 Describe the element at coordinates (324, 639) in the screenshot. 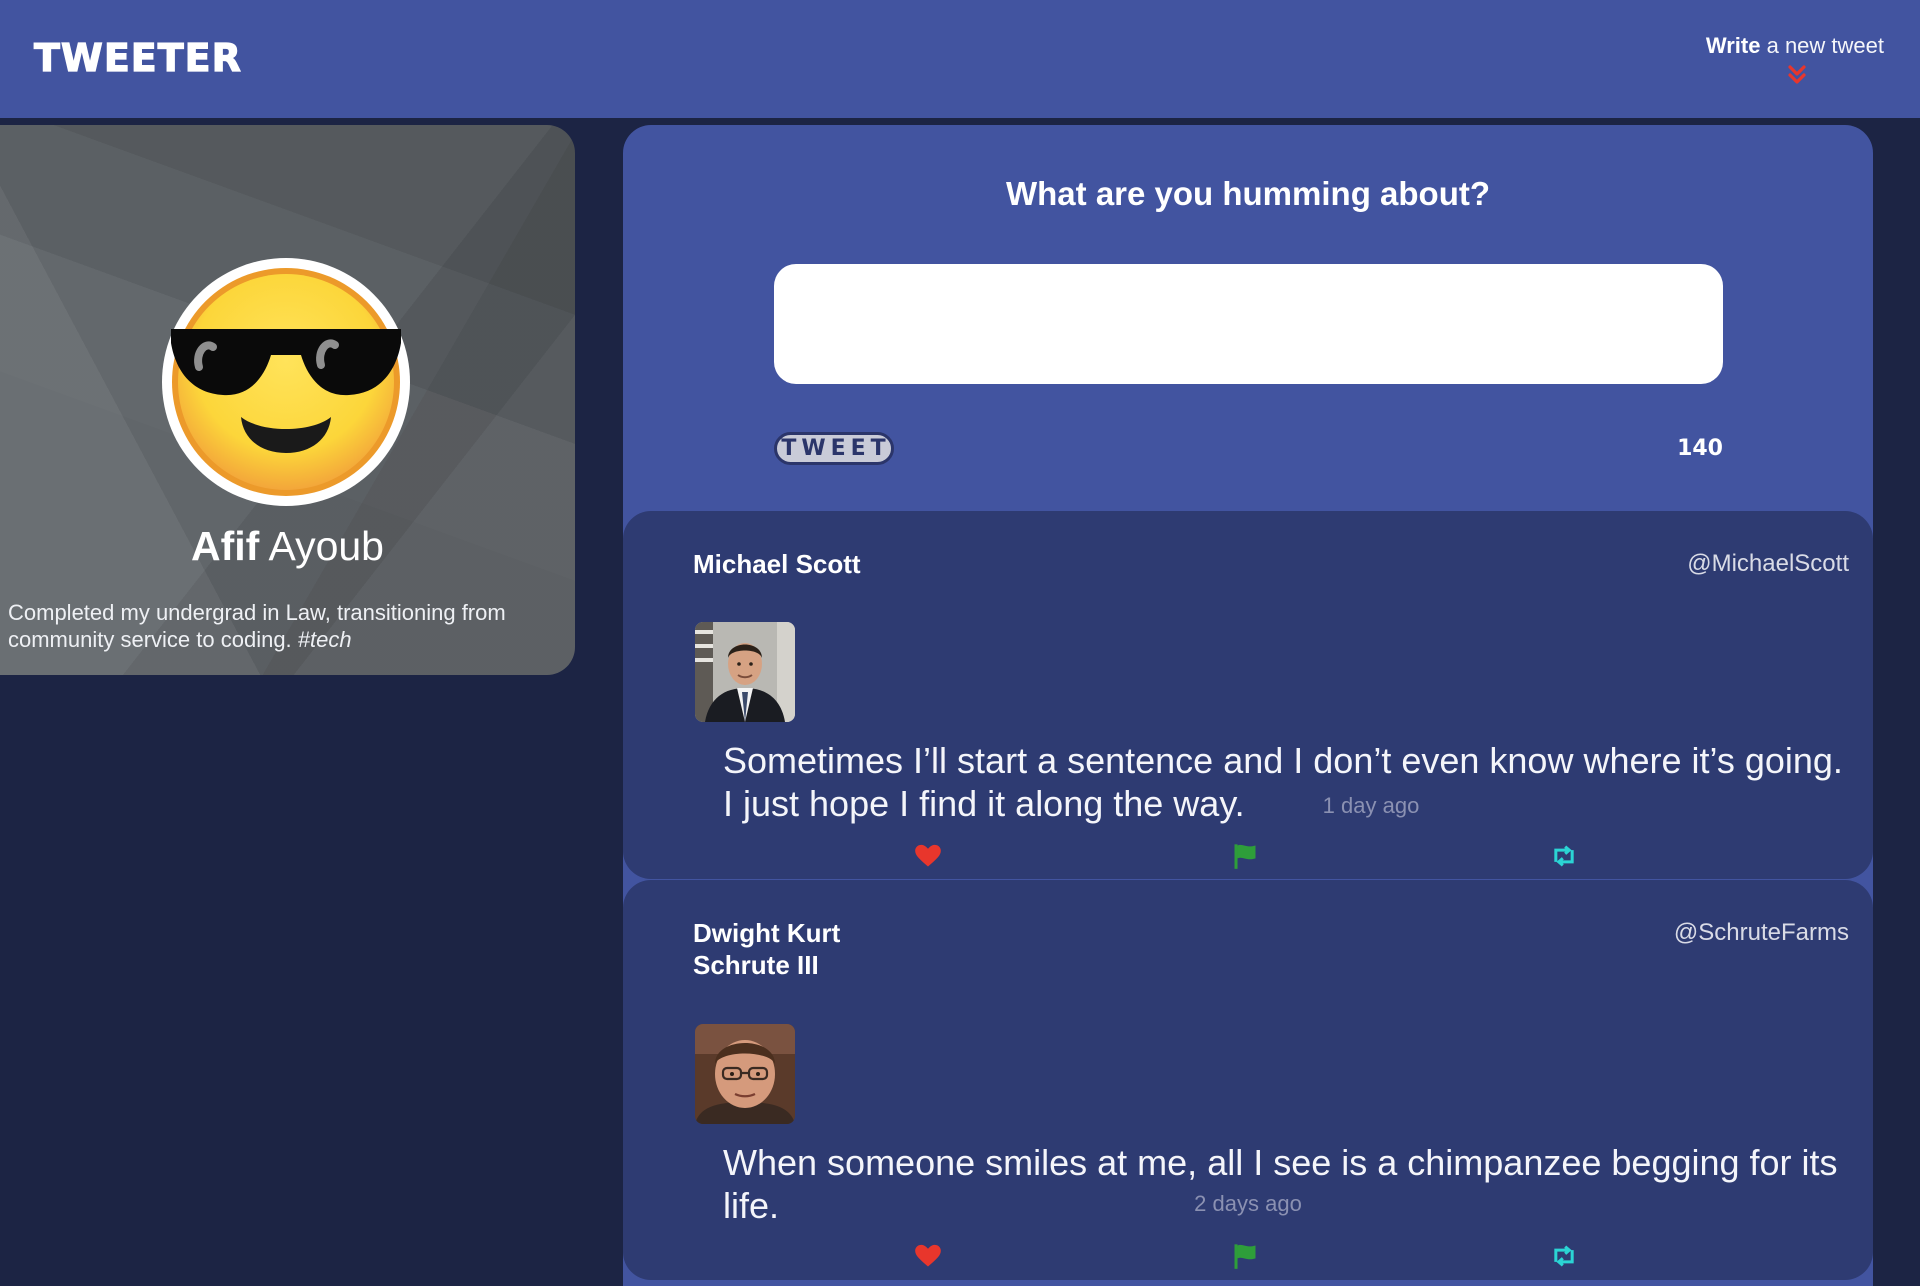

I see `profile-bio-hashtag: #tech` at that location.